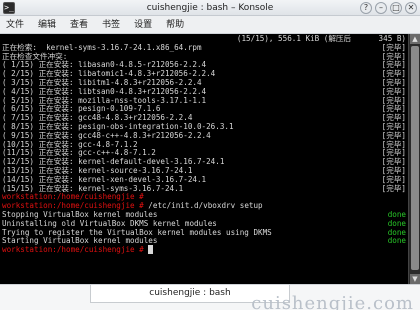 The image size is (420, 310). Describe the element at coordinates (415, 39) in the screenshot. I see `scroll-up-arrow-icon: ▲` at that location.